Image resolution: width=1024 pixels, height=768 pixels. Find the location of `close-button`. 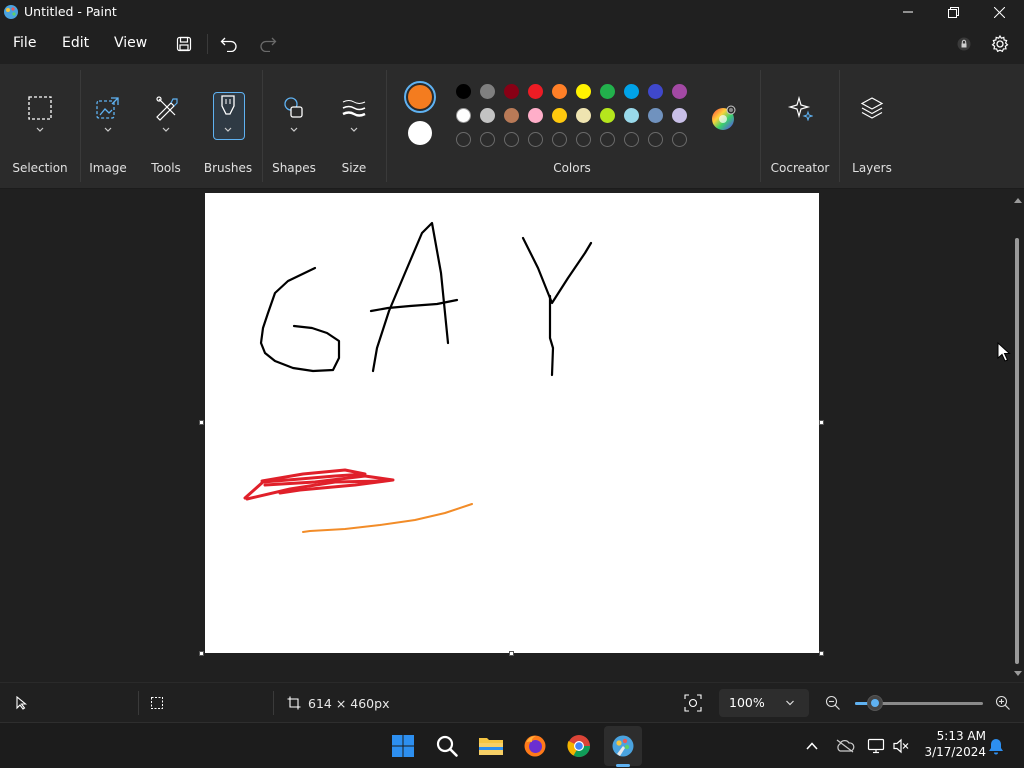

close-button is located at coordinates (999, 12).